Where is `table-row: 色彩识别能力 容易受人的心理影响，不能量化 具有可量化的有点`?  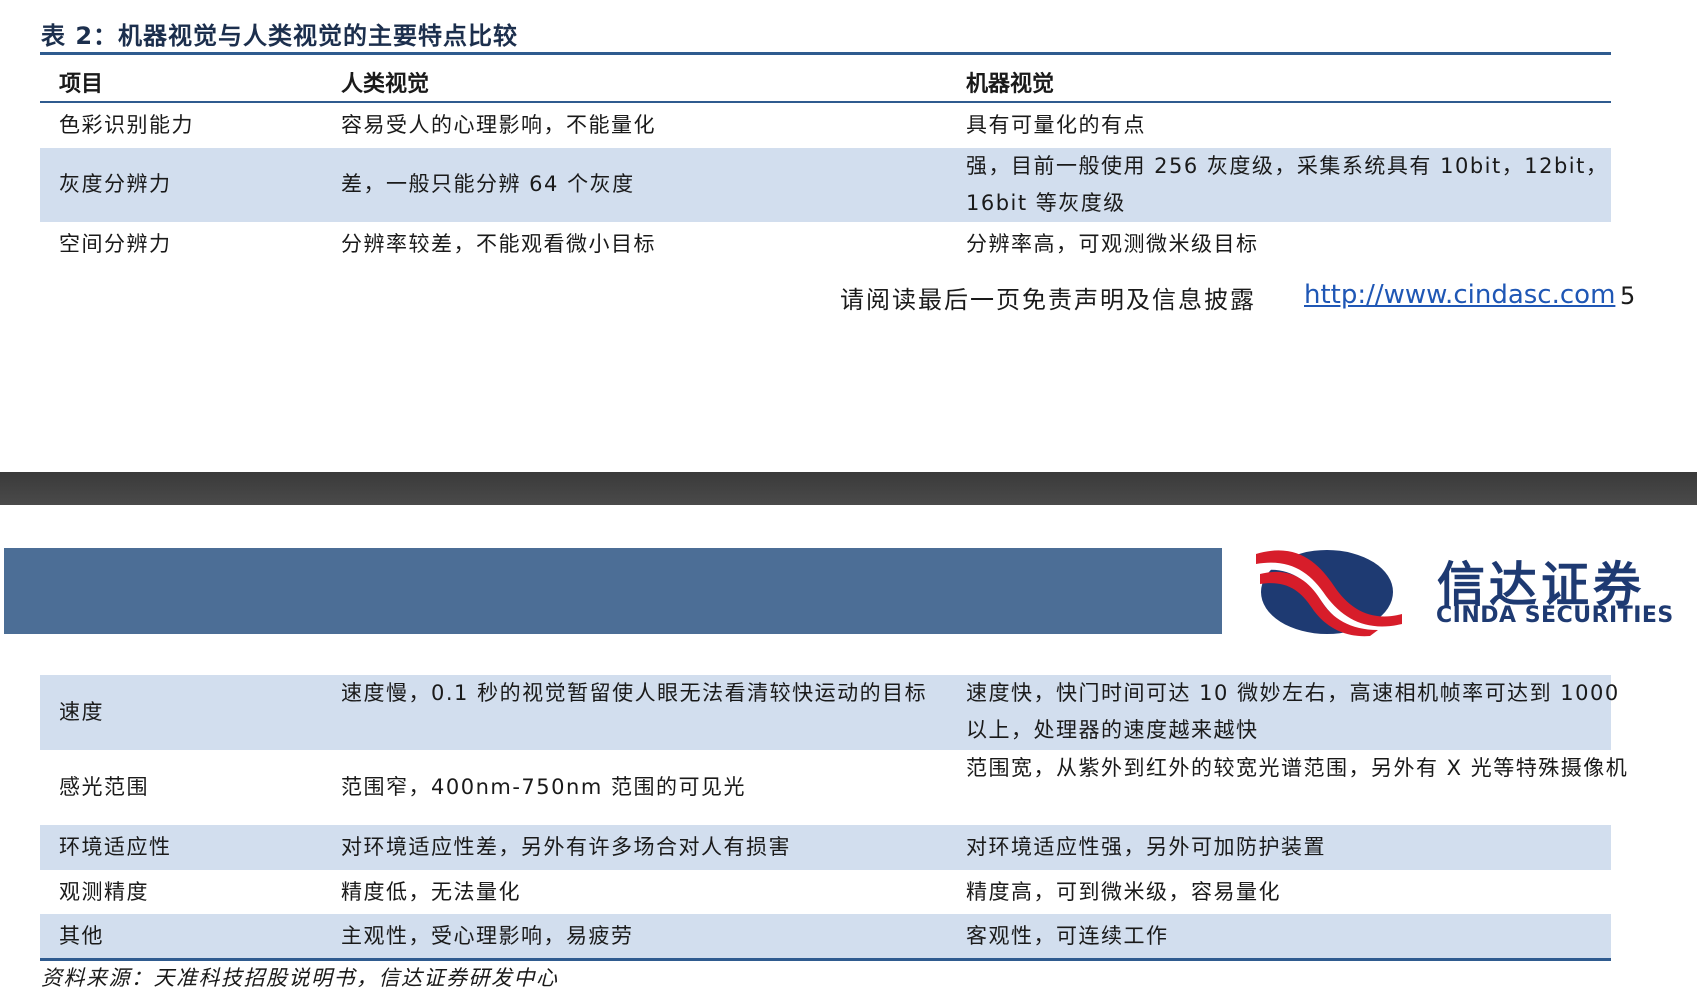
table-row: 色彩识别能力 容易受人的心理影响，不能量化 具有可量化的有点 is located at coordinates (825, 126).